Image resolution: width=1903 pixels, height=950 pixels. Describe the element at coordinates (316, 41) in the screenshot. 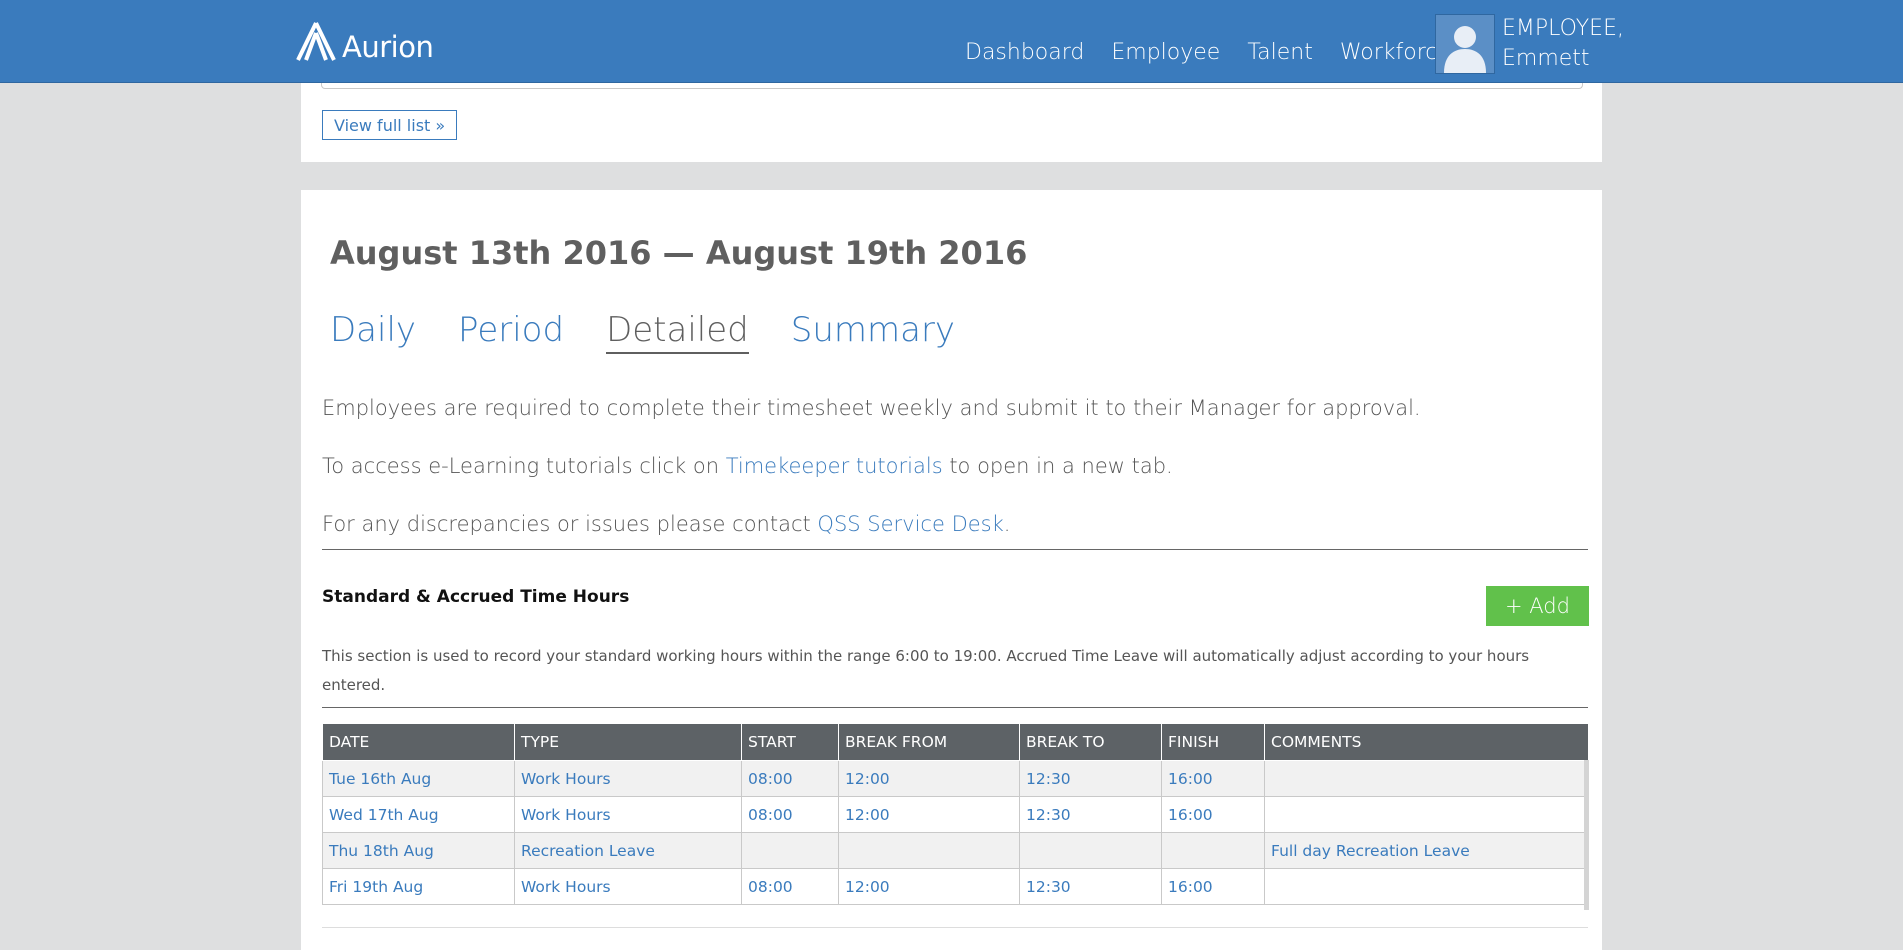

I see `aurion-logo-icon` at that location.